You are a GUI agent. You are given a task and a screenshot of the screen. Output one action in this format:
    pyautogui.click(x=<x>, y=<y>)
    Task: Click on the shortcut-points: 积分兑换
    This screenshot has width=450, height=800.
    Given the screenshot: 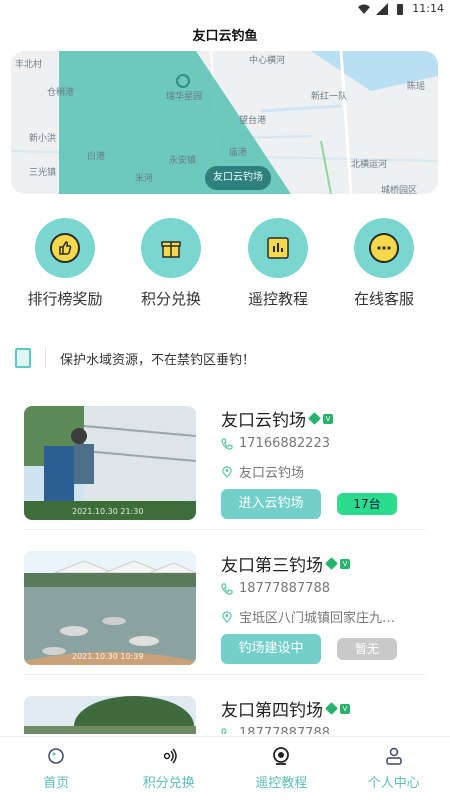 What is the action you would take?
    pyautogui.click(x=171, y=263)
    